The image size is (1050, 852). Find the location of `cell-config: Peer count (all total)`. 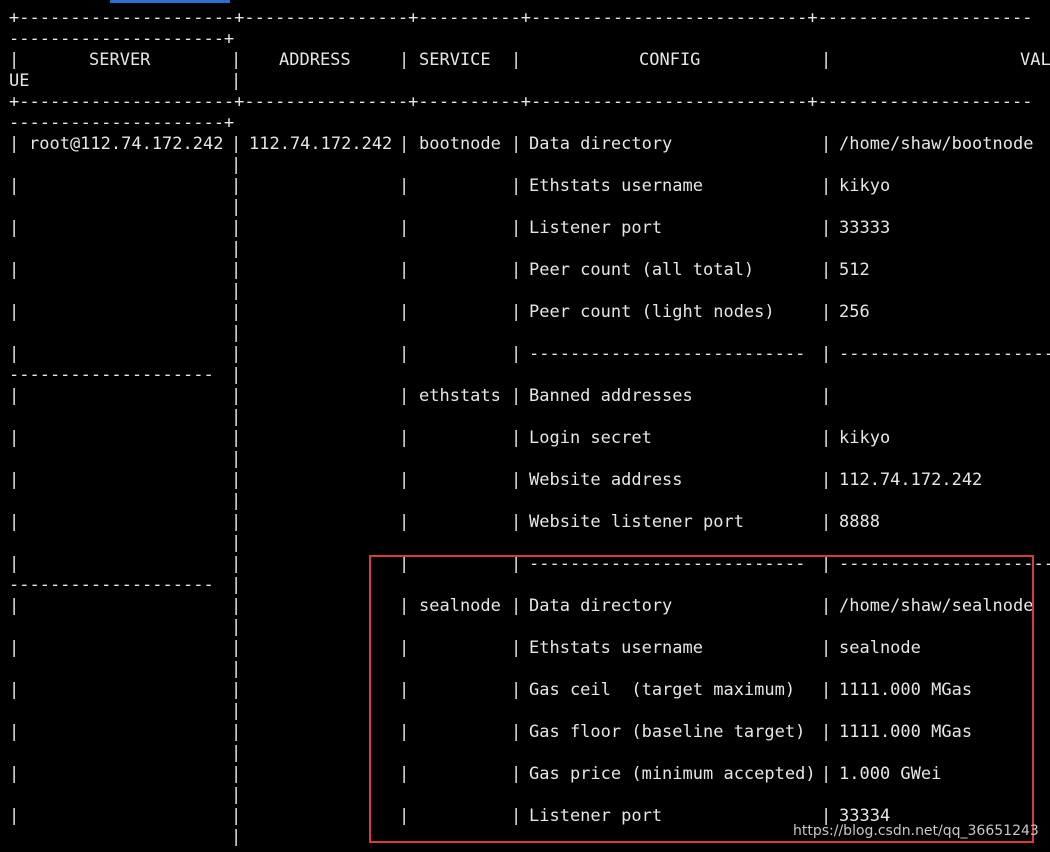

cell-config: Peer count (all total) is located at coordinates (642, 270).